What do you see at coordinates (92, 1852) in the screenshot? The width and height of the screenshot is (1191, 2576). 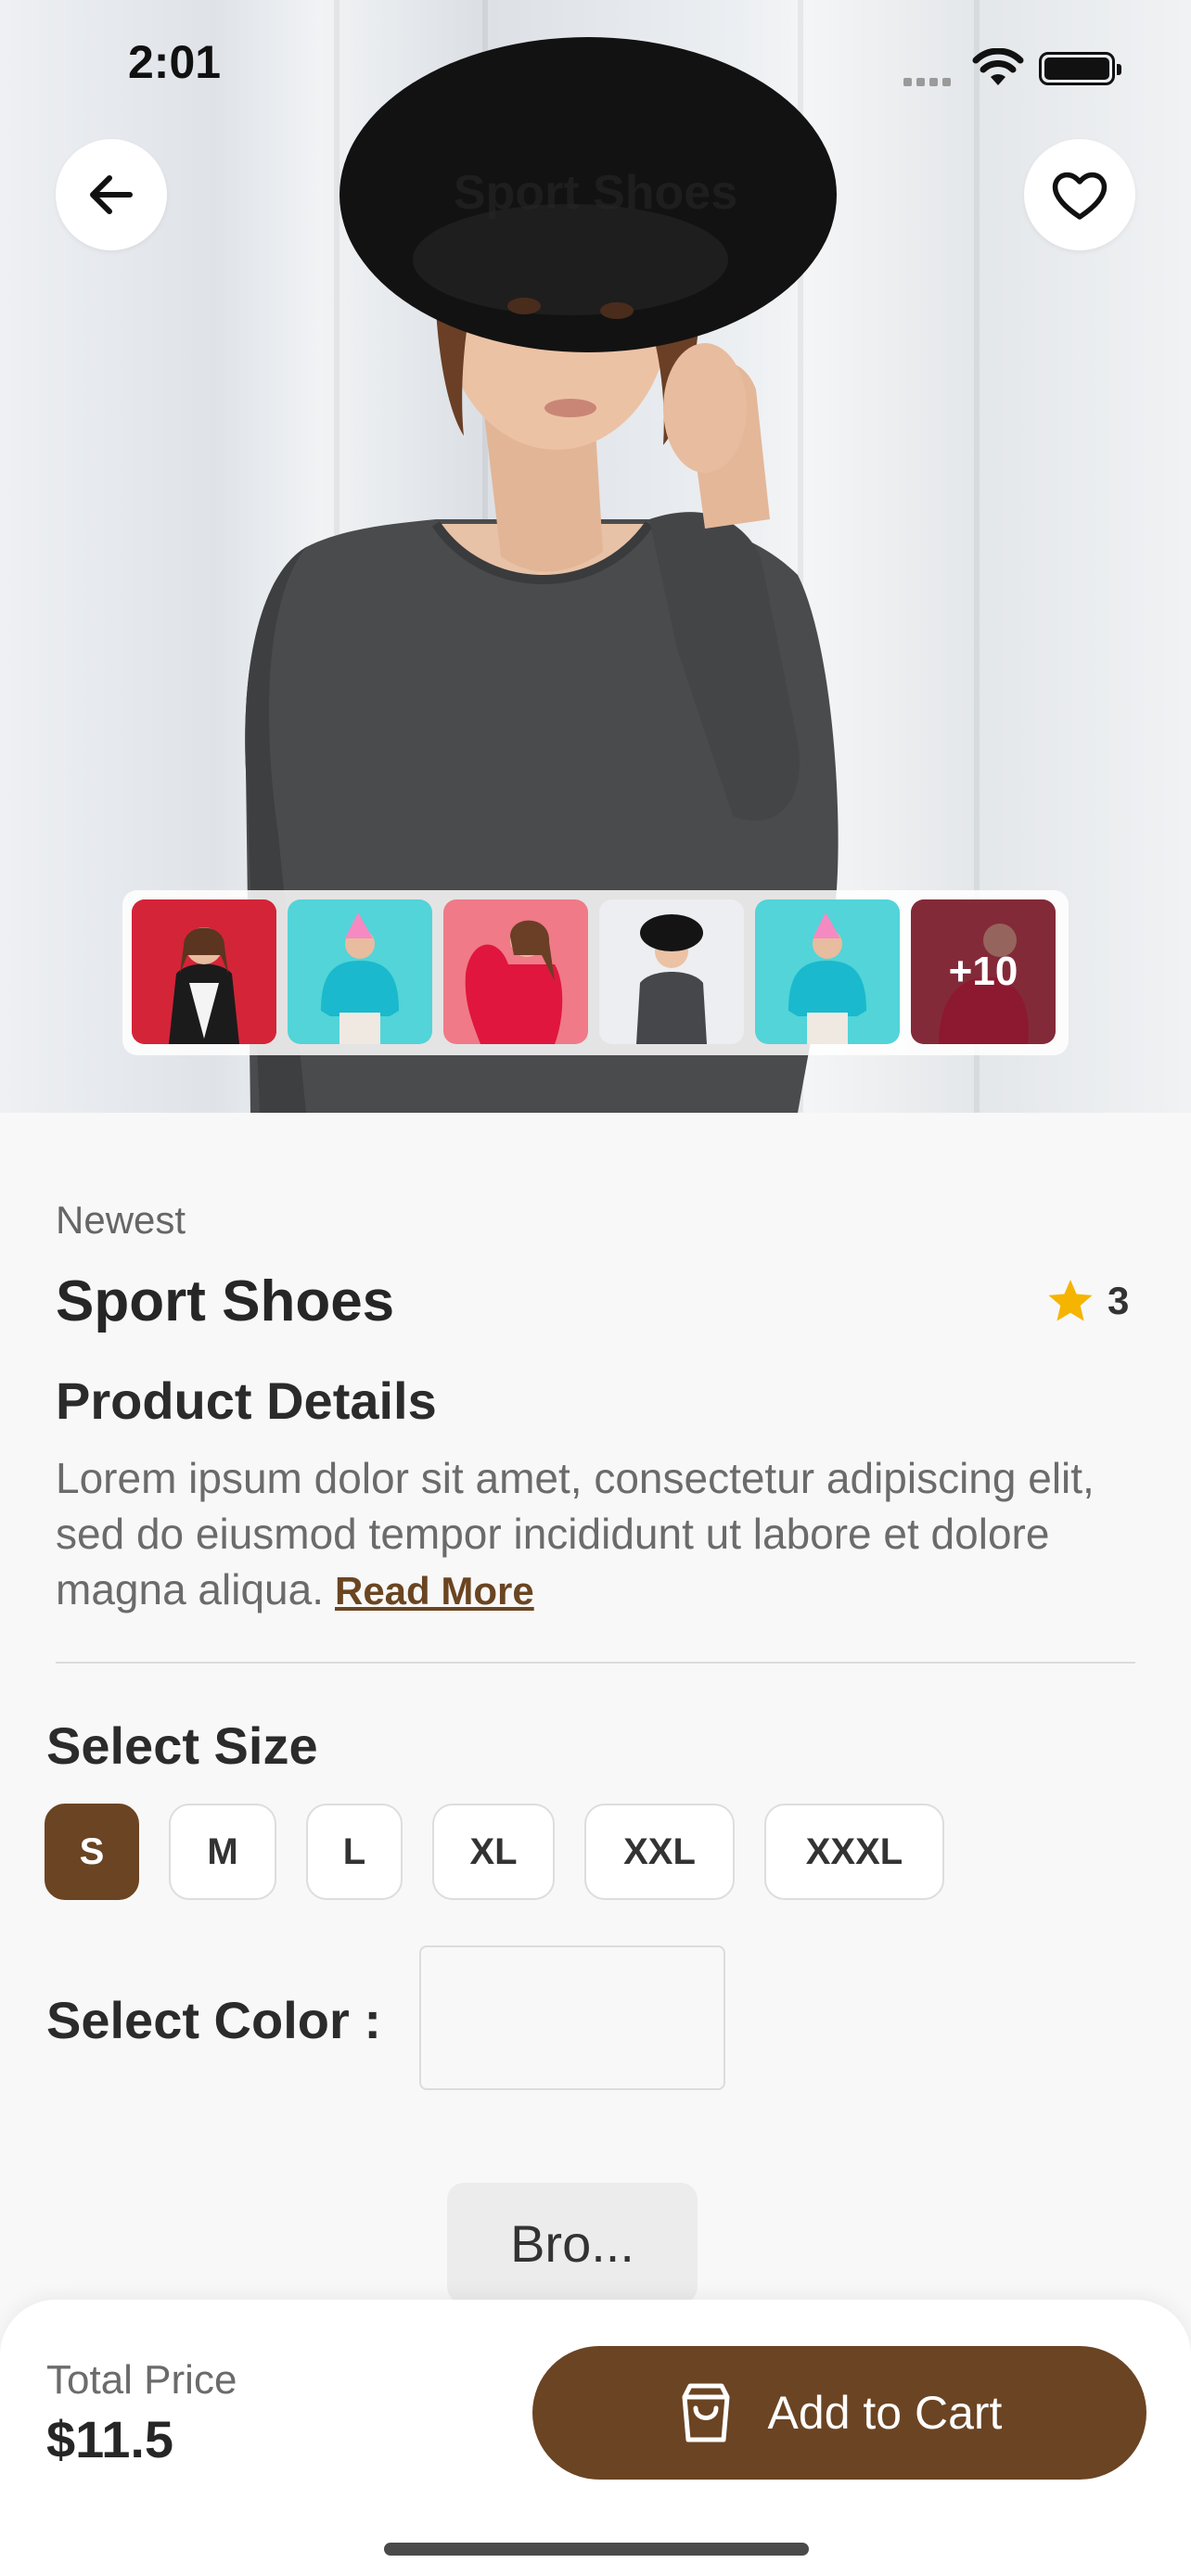 I see `size-option-s: S` at bounding box center [92, 1852].